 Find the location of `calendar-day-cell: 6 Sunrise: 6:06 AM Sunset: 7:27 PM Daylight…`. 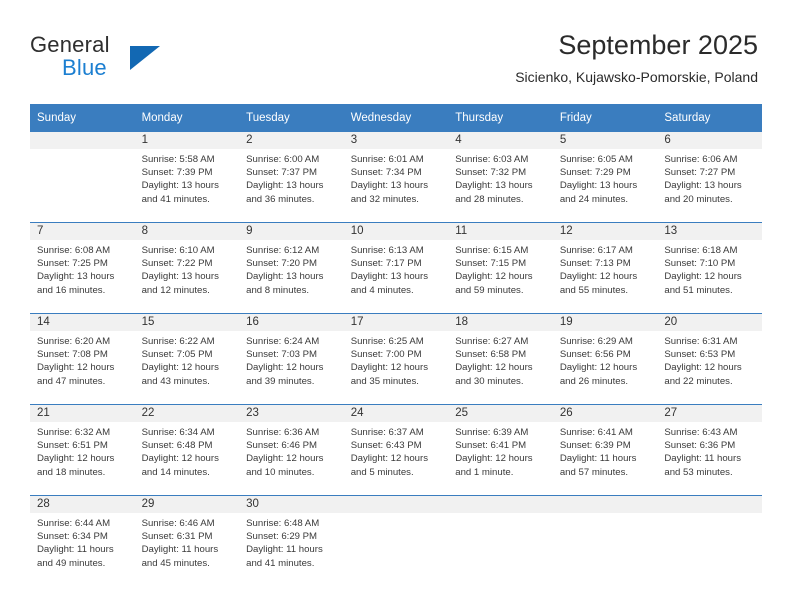

calendar-day-cell: 6 Sunrise: 6:06 AM Sunset: 7:27 PM Daylight… is located at coordinates (709, 177).